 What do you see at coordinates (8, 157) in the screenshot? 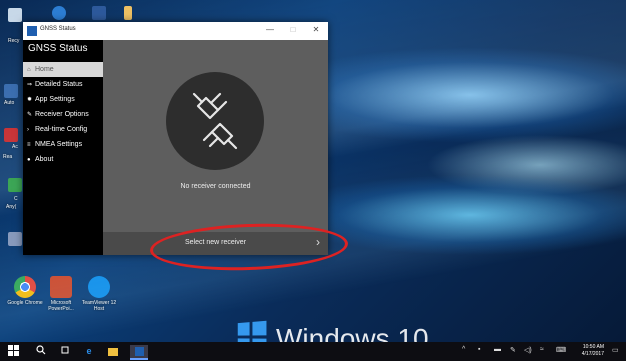
I see `reader-label: Rea` at bounding box center [8, 157].